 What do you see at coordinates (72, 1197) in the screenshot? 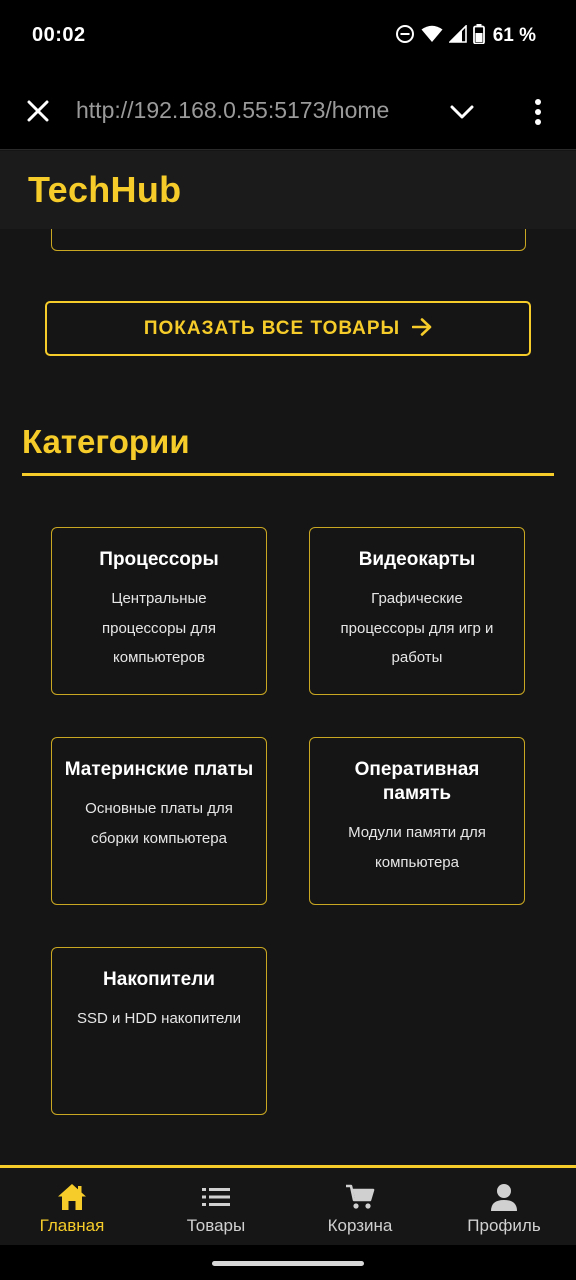
I see `home-icon` at bounding box center [72, 1197].